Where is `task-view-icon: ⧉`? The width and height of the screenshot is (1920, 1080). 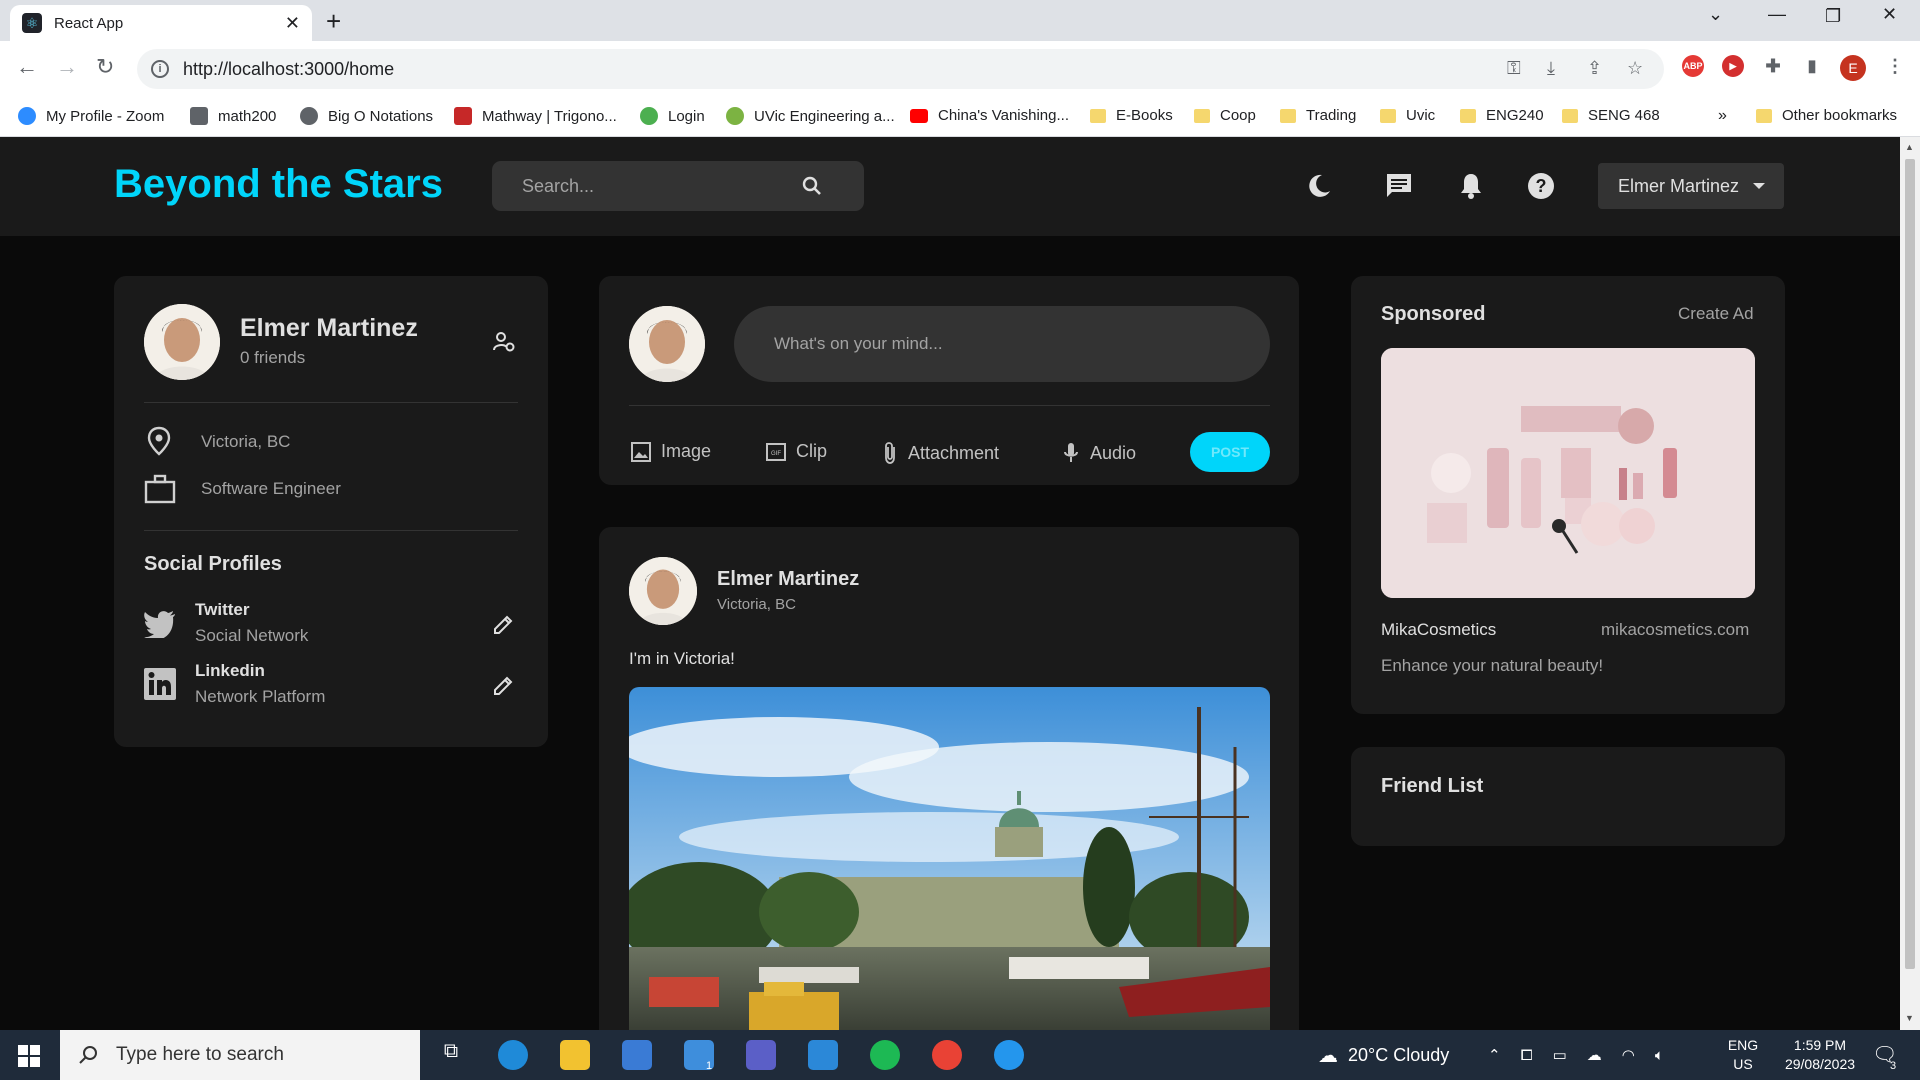
task-view-icon: ⧉ is located at coordinates (451, 1055).